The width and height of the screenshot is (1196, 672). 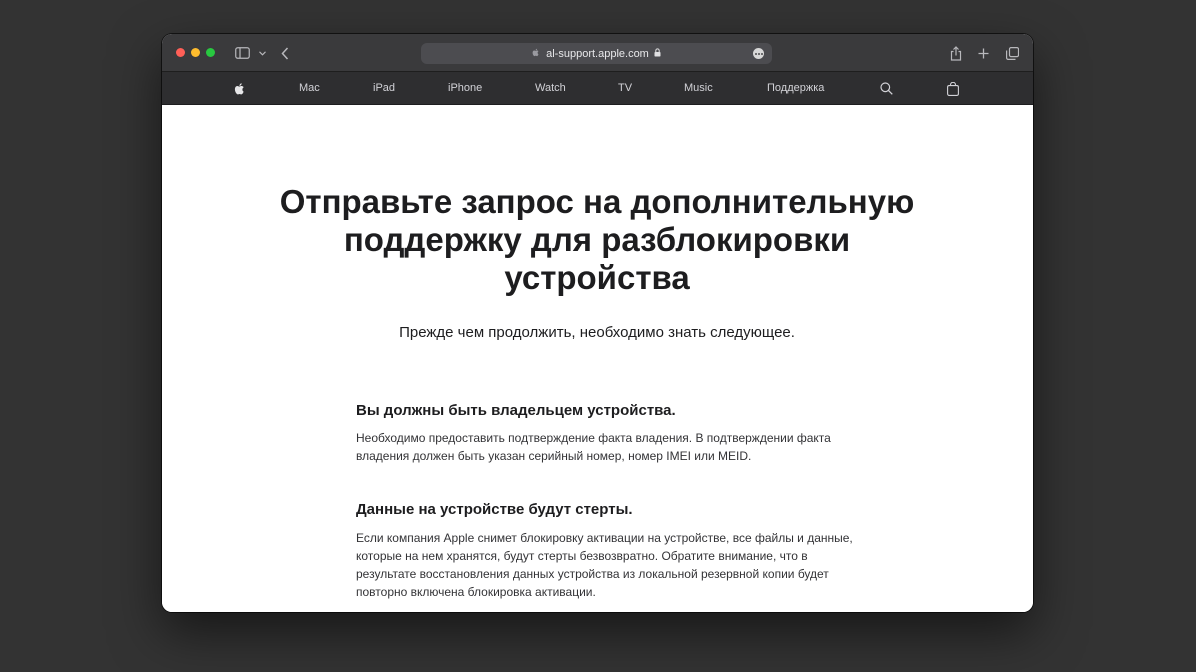 I want to click on search-icon, so click(x=886, y=88).